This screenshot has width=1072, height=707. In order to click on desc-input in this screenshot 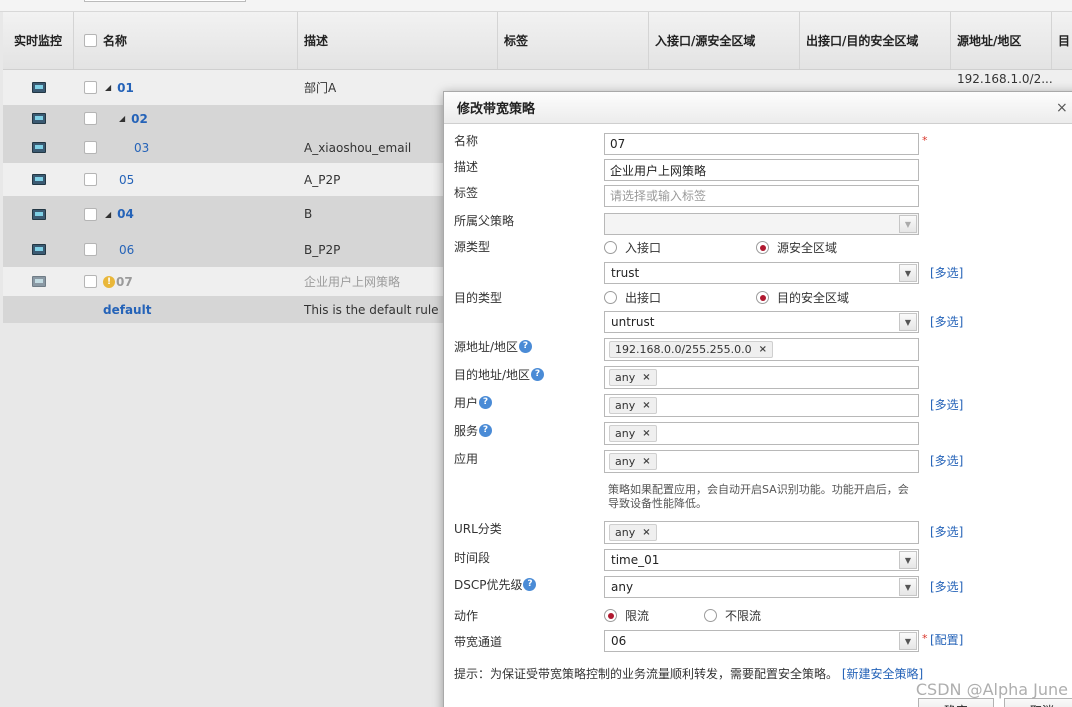, I will do `click(761, 170)`.